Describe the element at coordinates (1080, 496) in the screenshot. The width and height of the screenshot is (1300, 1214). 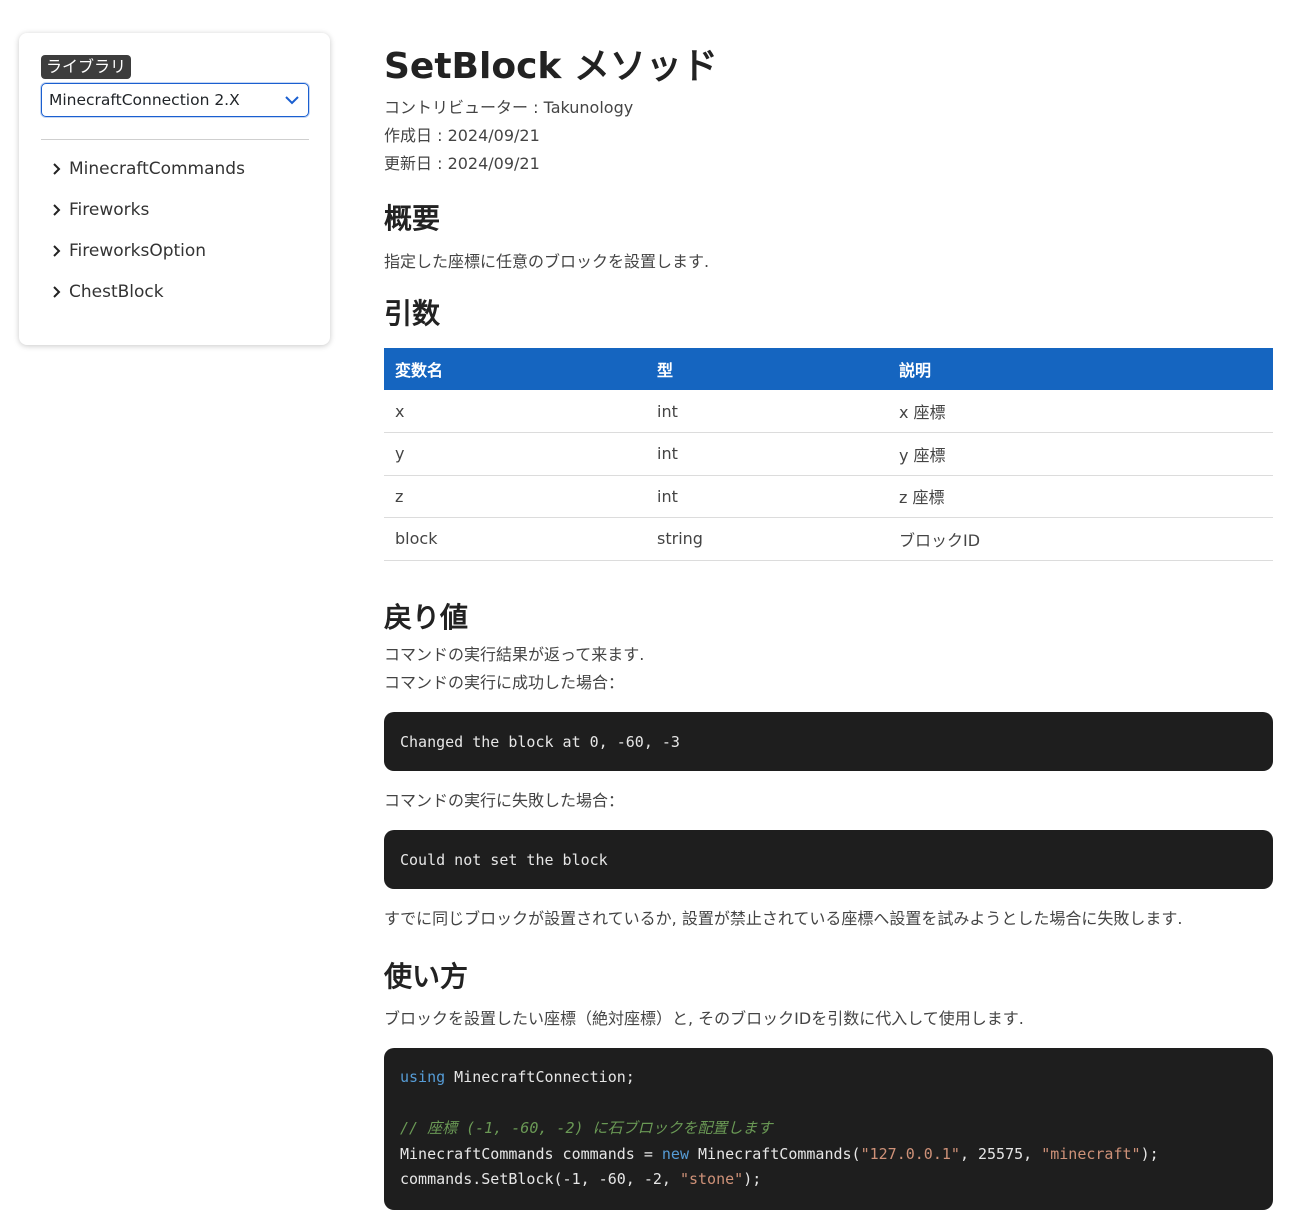
I see `cell-description: z 座標` at that location.